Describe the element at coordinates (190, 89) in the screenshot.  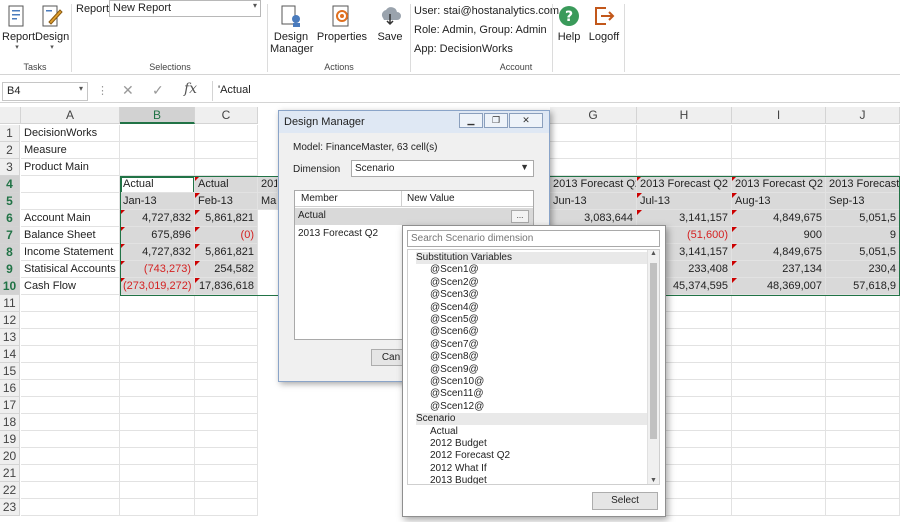
I see `function-icon: fx` at that location.